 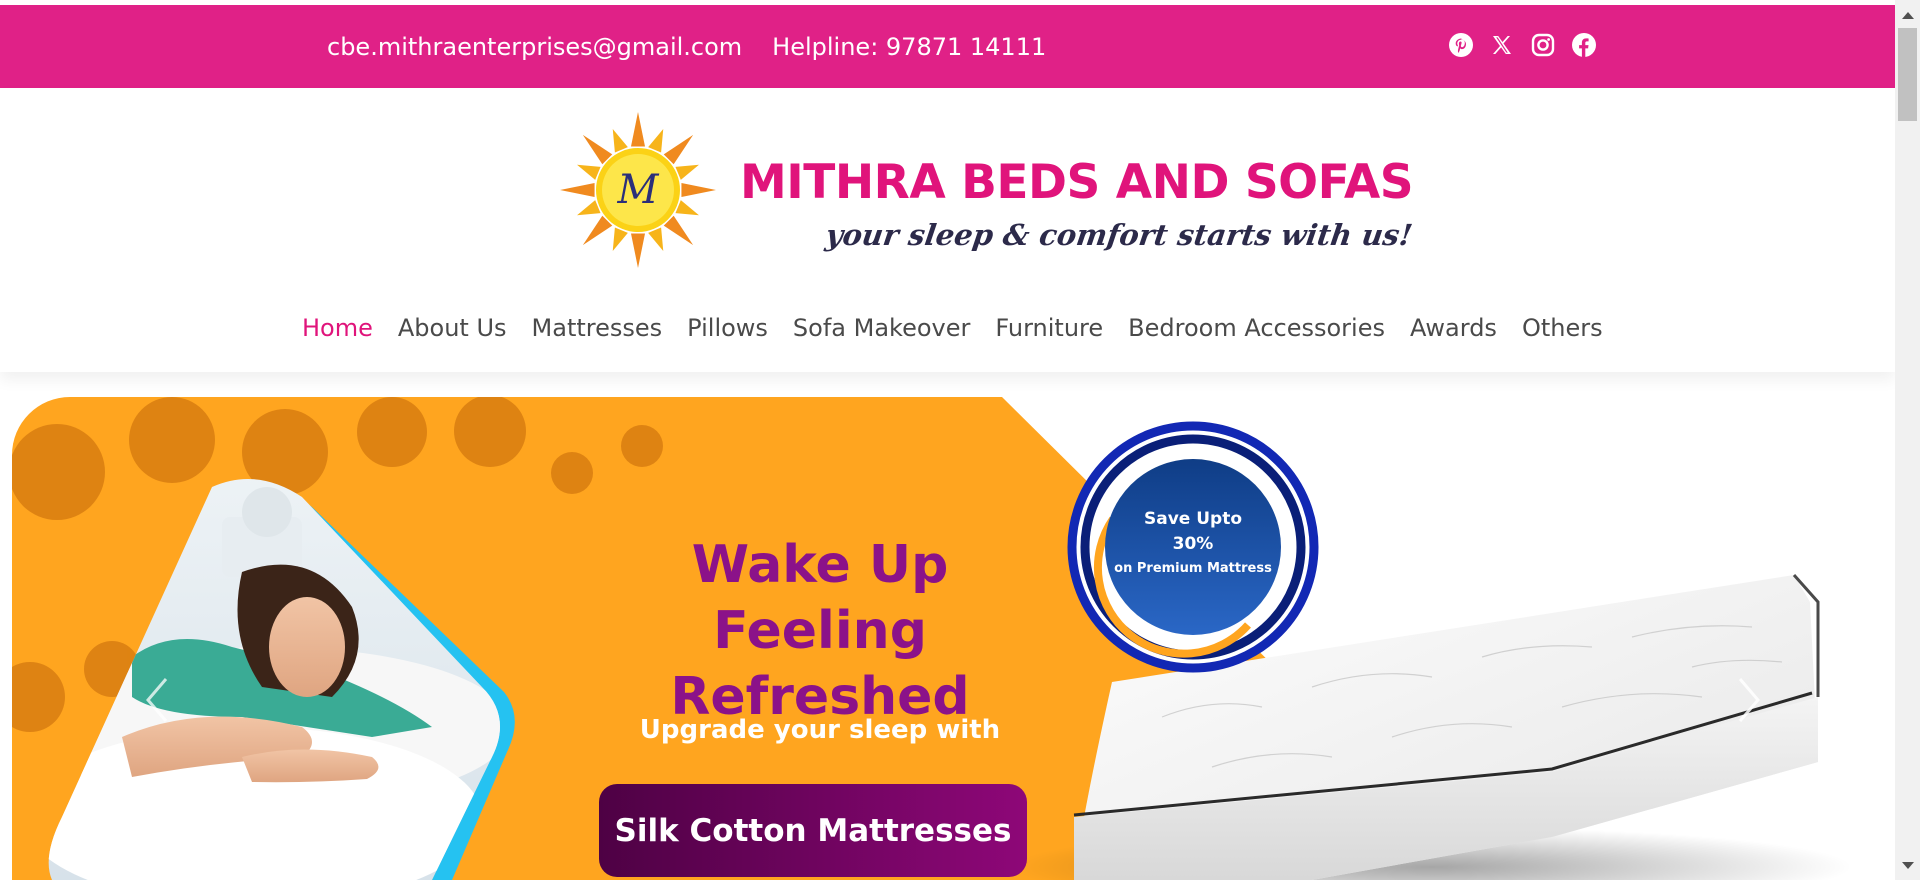 I want to click on nav-item-others: Others, so click(x=1562, y=328).